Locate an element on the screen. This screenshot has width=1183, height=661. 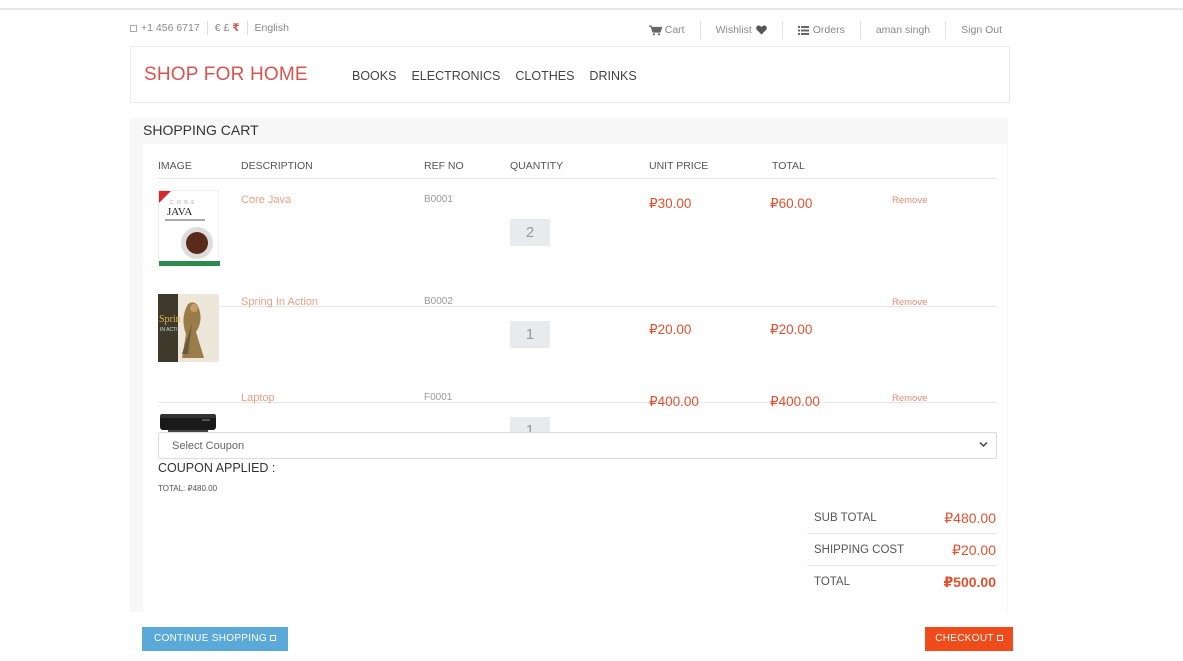
sub-total-value: ₽480.00 is located at coordinates (970, 518).